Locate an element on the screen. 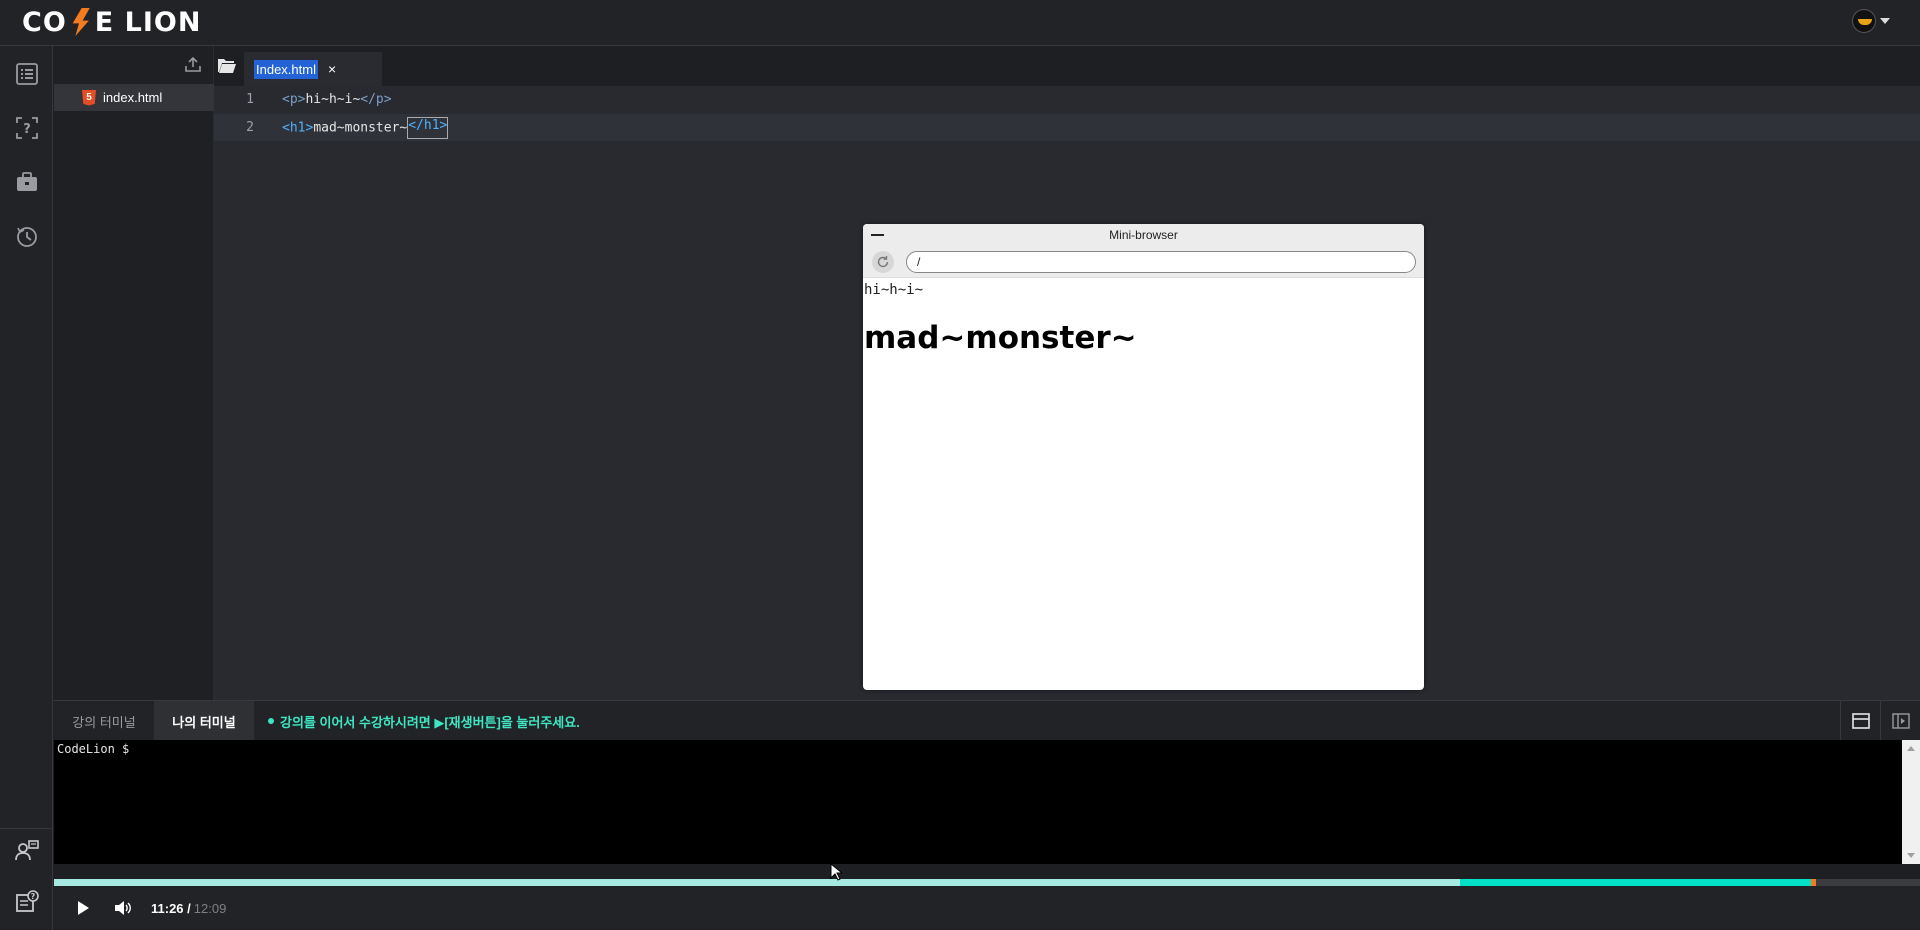  open-tag: <h1> is located at coordinates (298, 127).